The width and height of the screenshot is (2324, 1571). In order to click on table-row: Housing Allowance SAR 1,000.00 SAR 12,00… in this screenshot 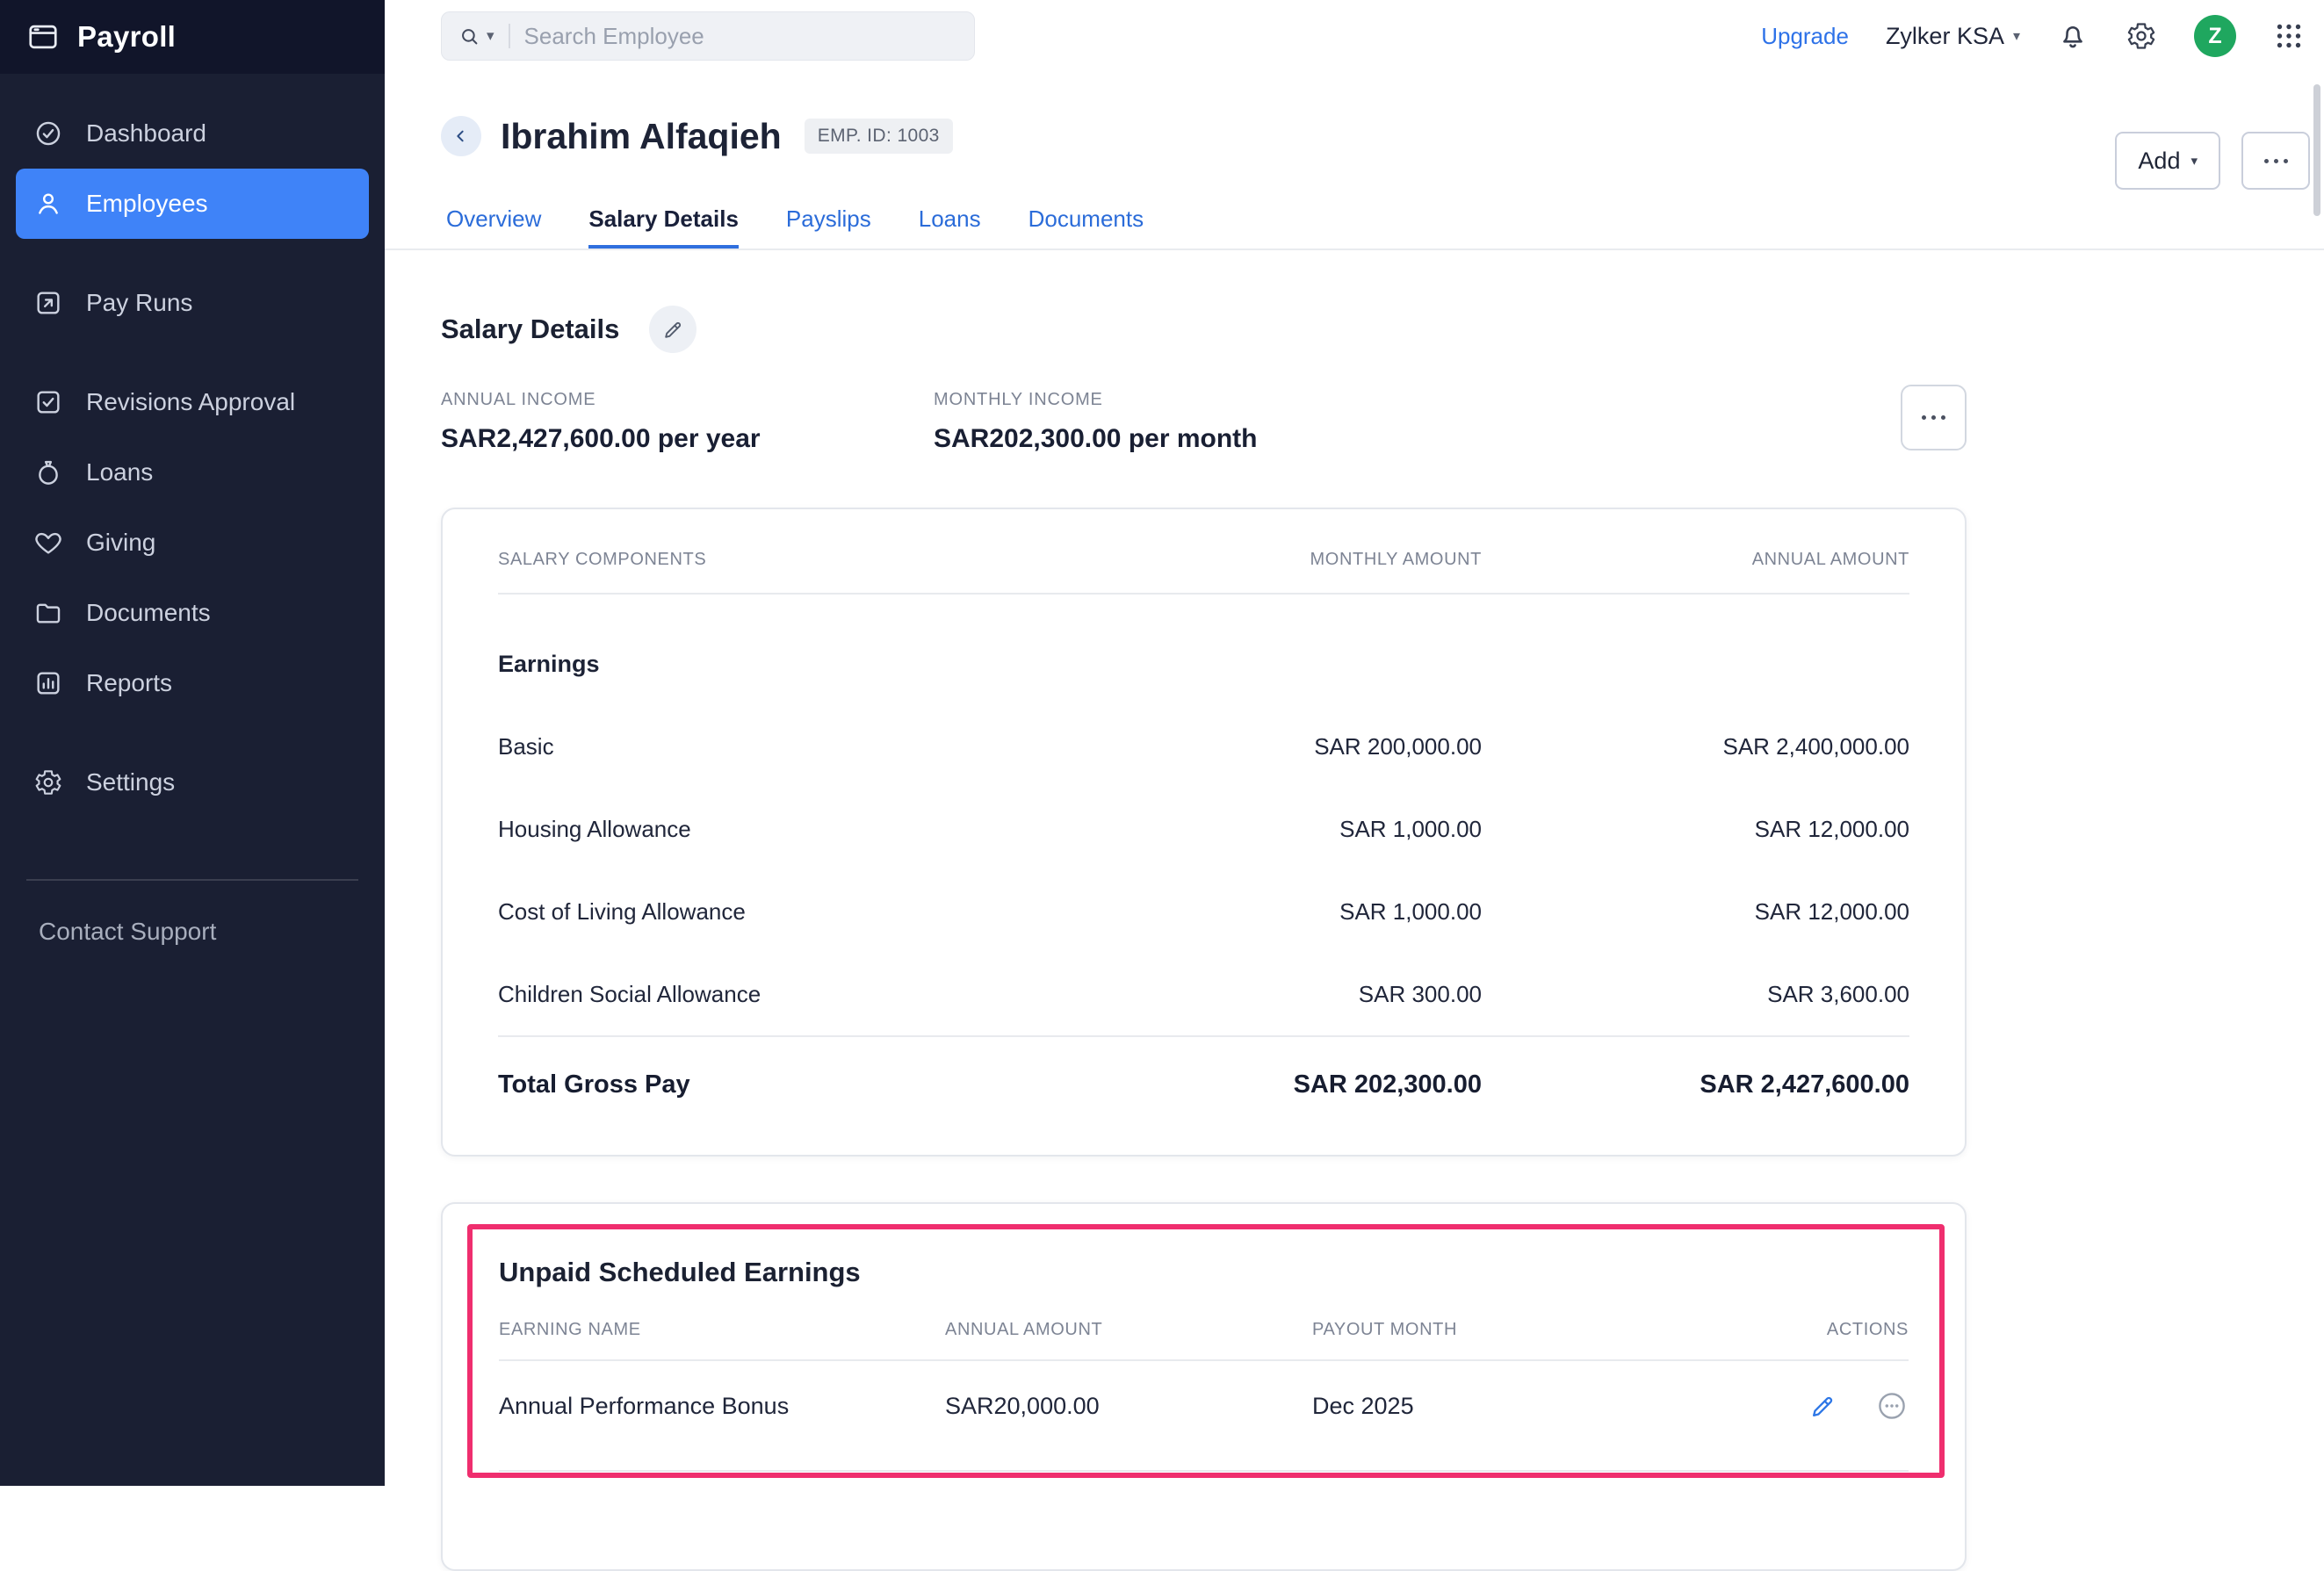, I will do `click(1203, 828)`.